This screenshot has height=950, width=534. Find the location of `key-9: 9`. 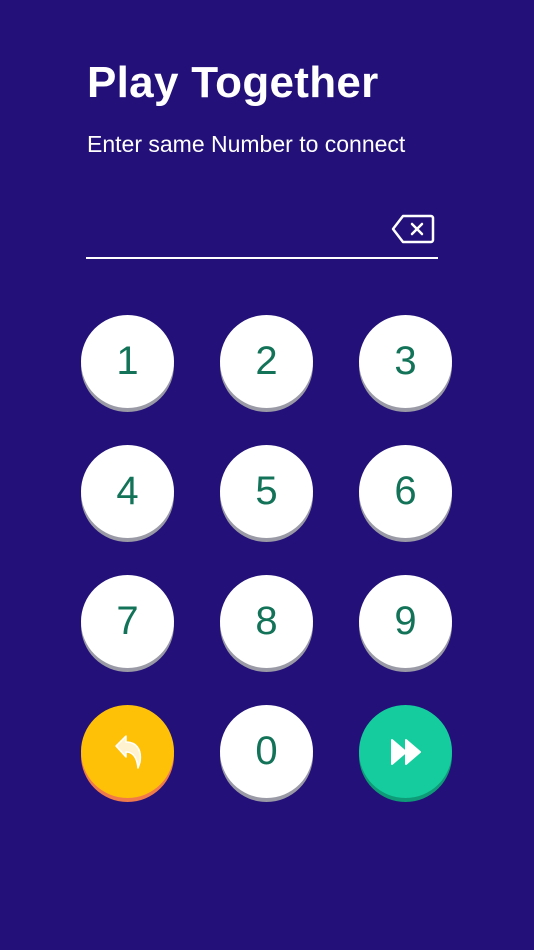

key-9: 9 is located at coordinates (405, 621).